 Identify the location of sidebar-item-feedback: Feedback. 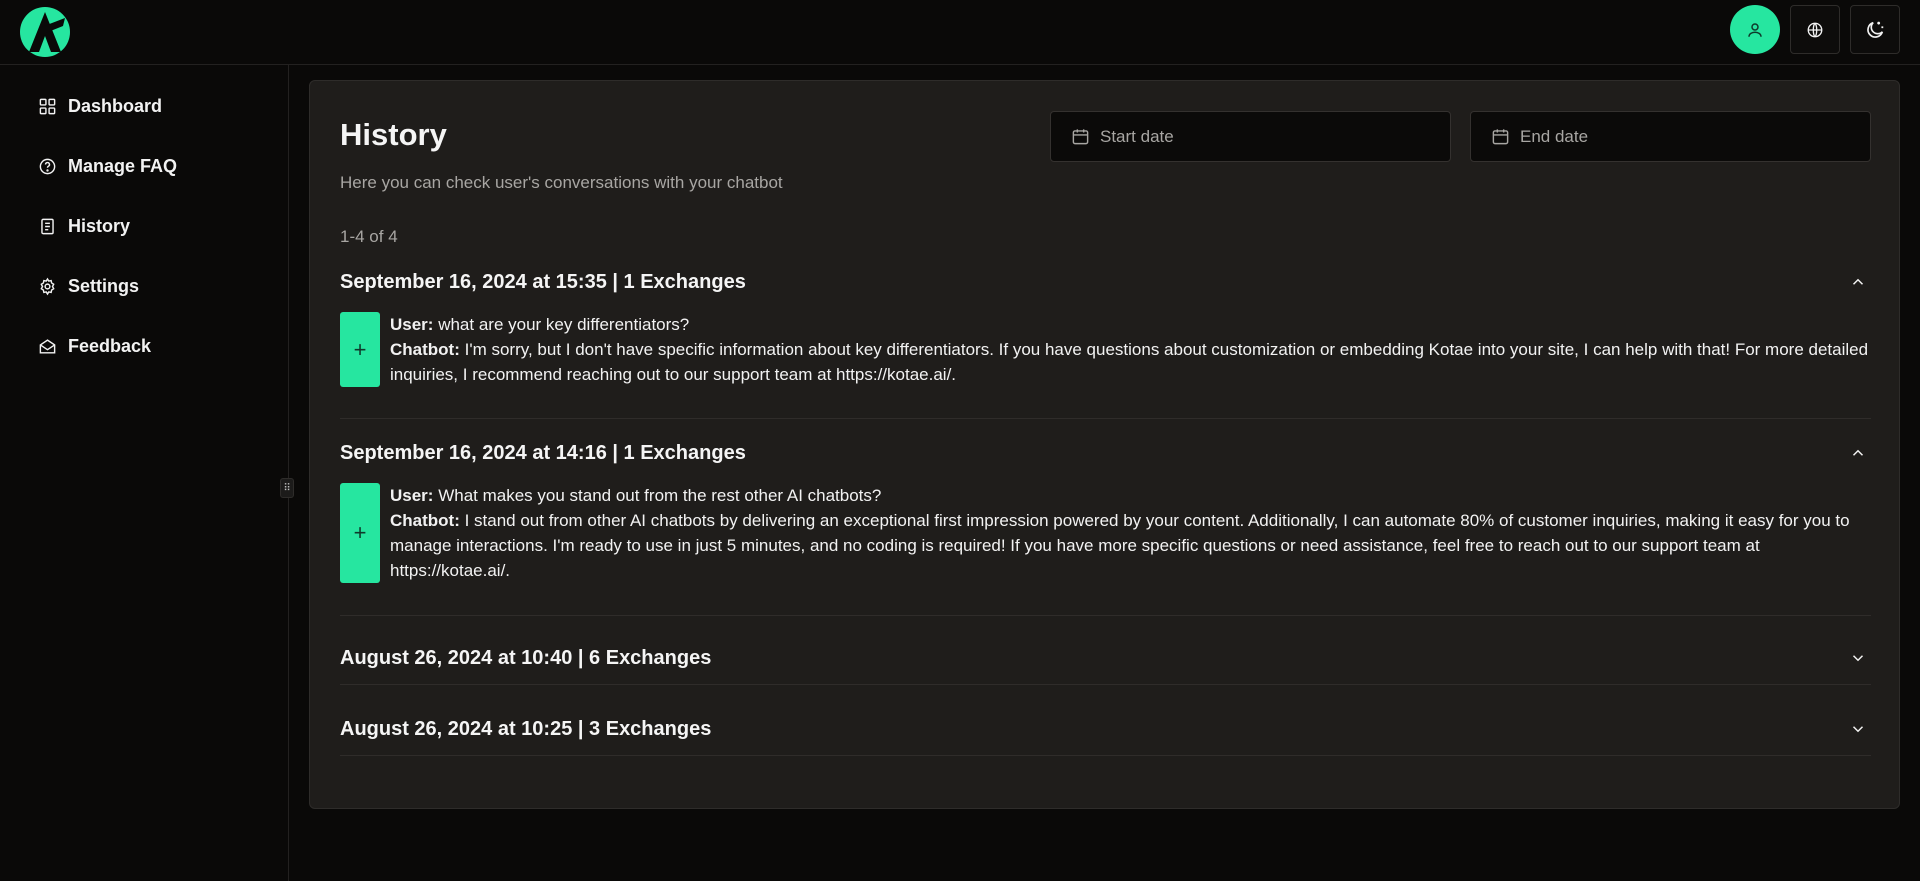
(94, 346).